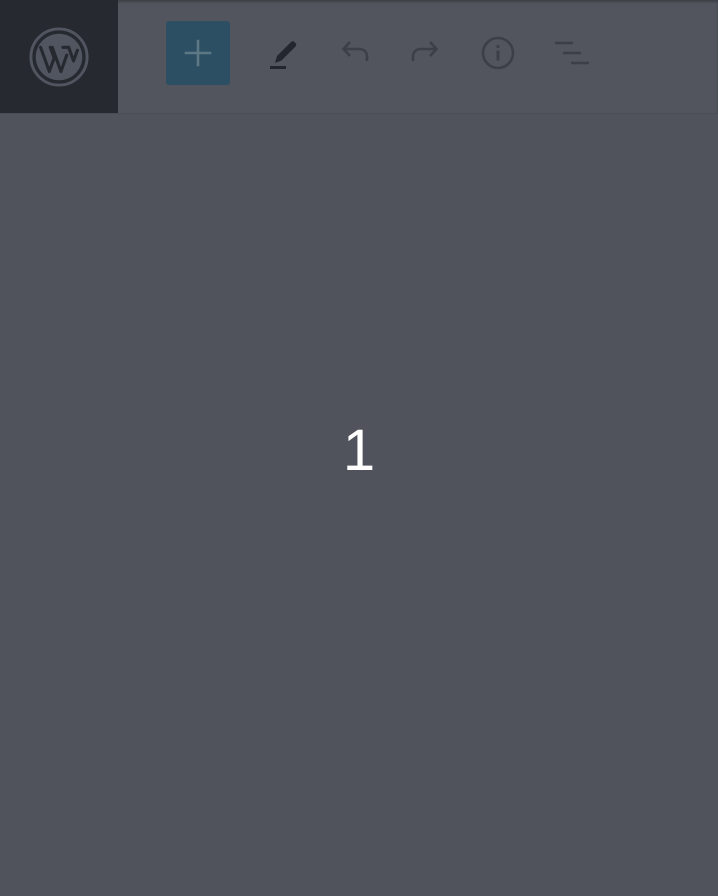  I want to click on list-view-icon, so click(572, 53).